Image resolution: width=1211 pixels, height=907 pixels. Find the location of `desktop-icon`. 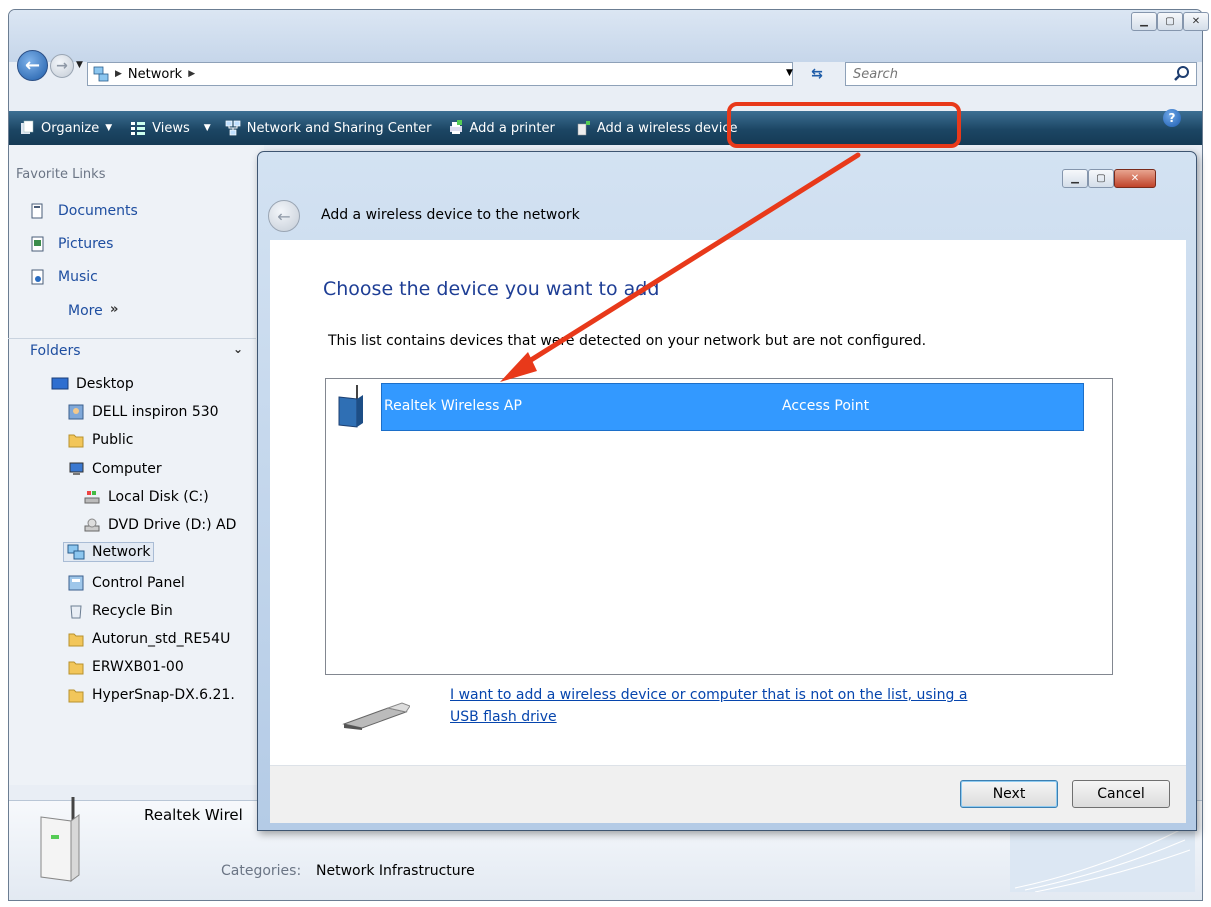

desktop-icon is located at coordinates (60, 383).